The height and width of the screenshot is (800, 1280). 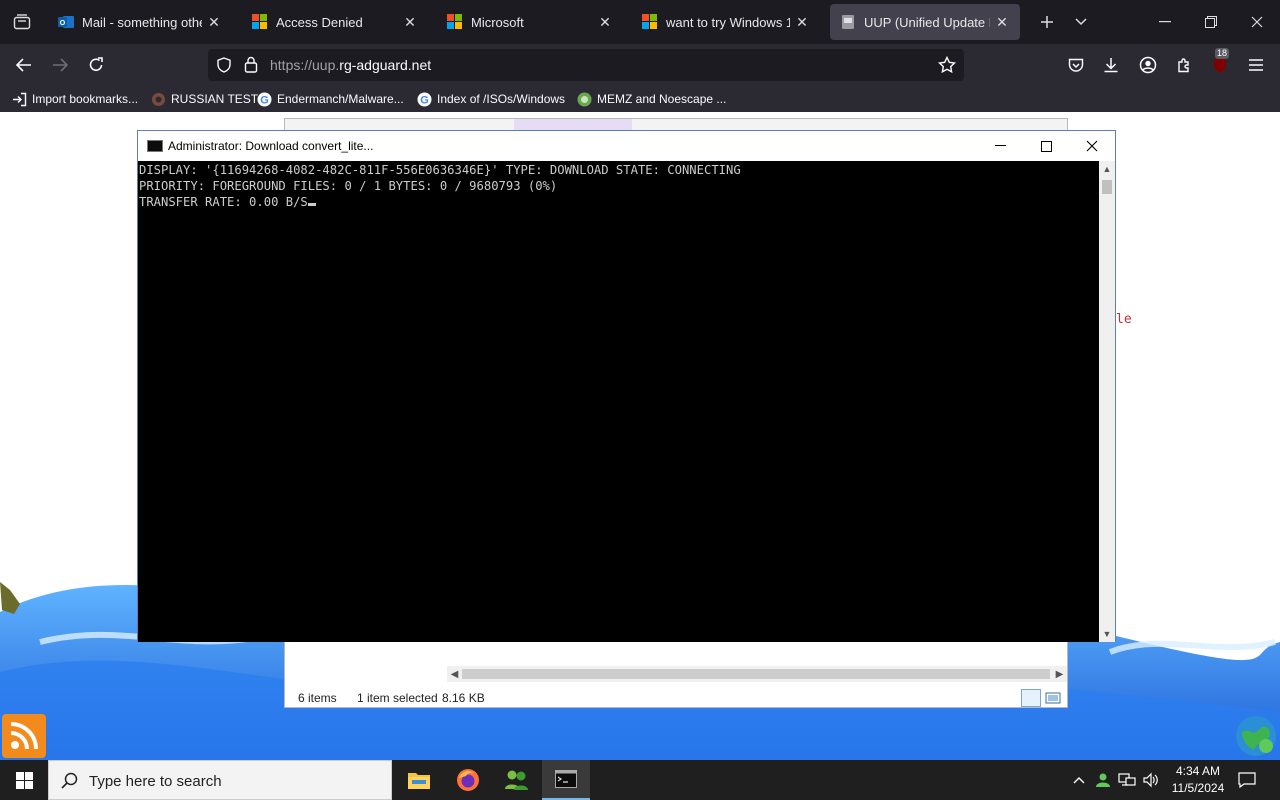 I want to click on tab-label: want to try Windows 11 24, so click(x=728, y=22).